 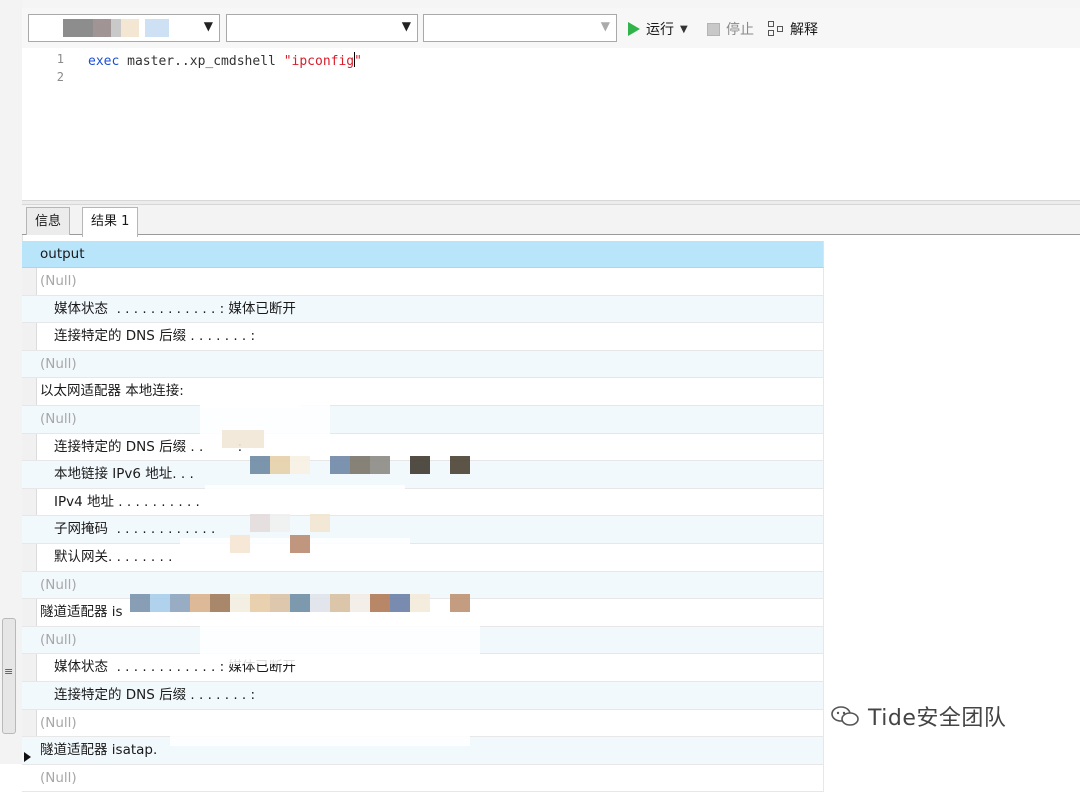 What do you see at coordinates (27, 757) in the screenshot?
I see `current-row-pointer-icon` at bounding box center [27, 757].